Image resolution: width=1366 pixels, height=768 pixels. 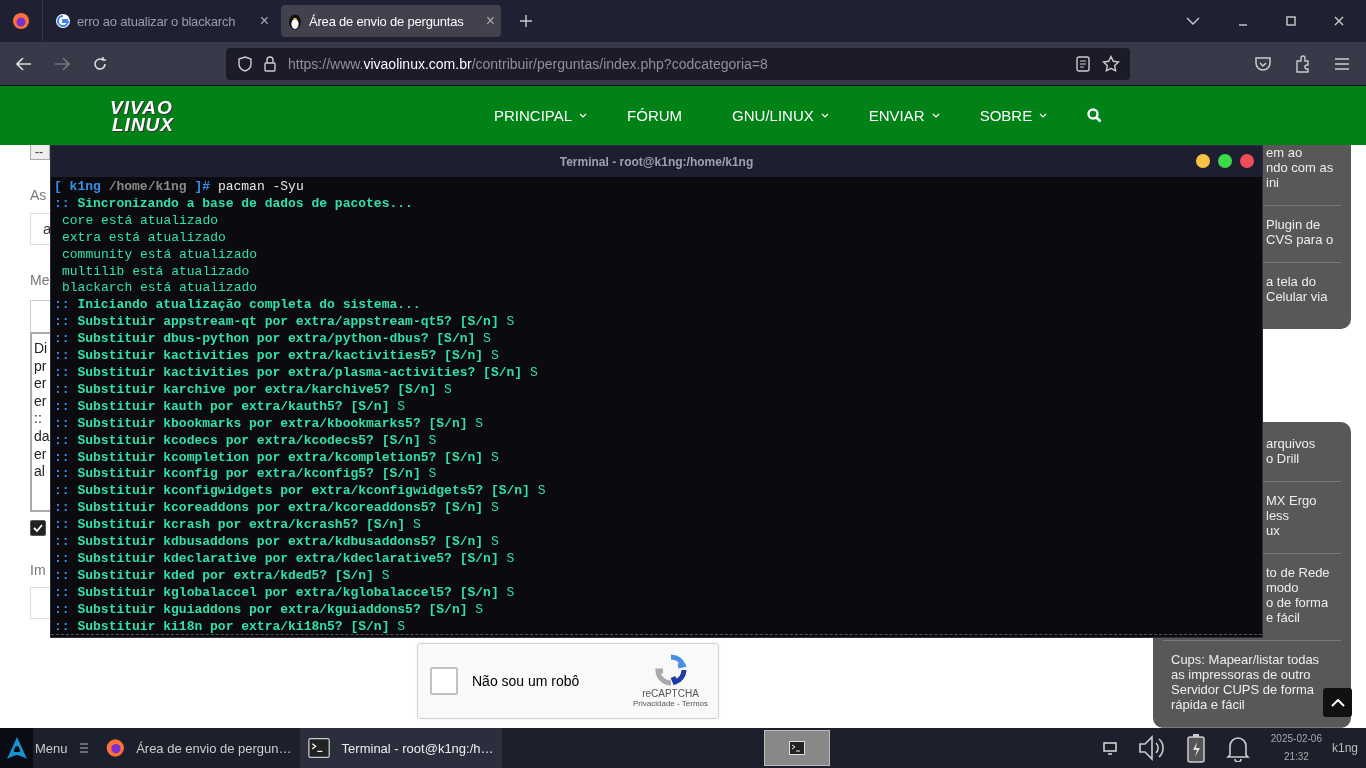 What do you see at coordinates (285, 323) in the screenshot?
I see `terminal-line: :: Substituir appstream-qt por extra/appstream-qt5? [S/n] S` at bounding box center [285, 323].